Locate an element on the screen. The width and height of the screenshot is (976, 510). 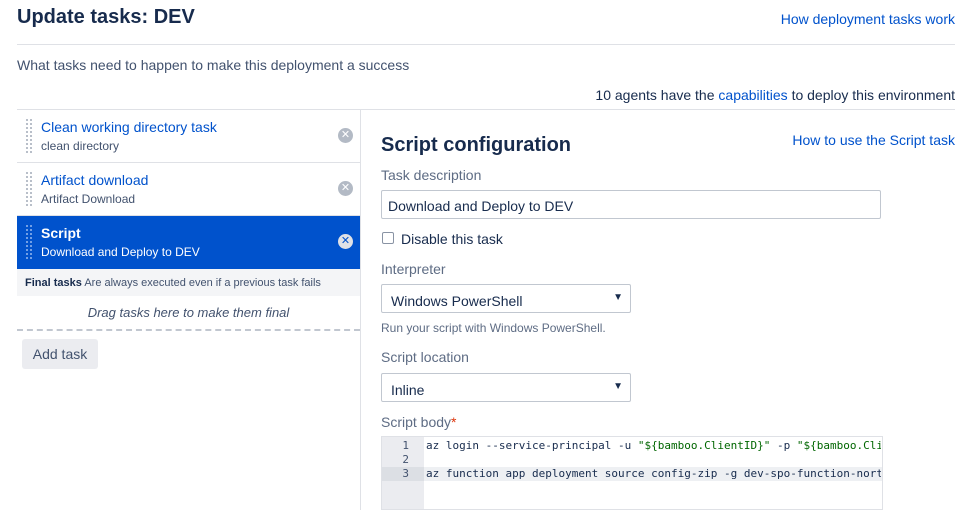
script-body-label-text: Script body is located at coordinates (416, 422).